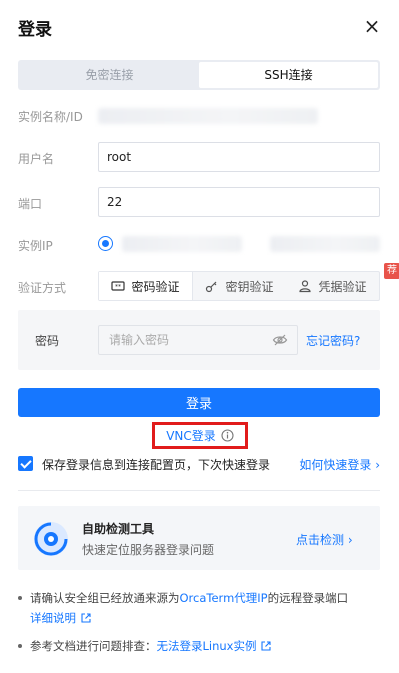 The height and width of the screenshot is (673, 399). I want to click on self-check-tool-card: 自助检测工具 快速定位服务器登录问题 点击检测 ›, so click(199, 538).